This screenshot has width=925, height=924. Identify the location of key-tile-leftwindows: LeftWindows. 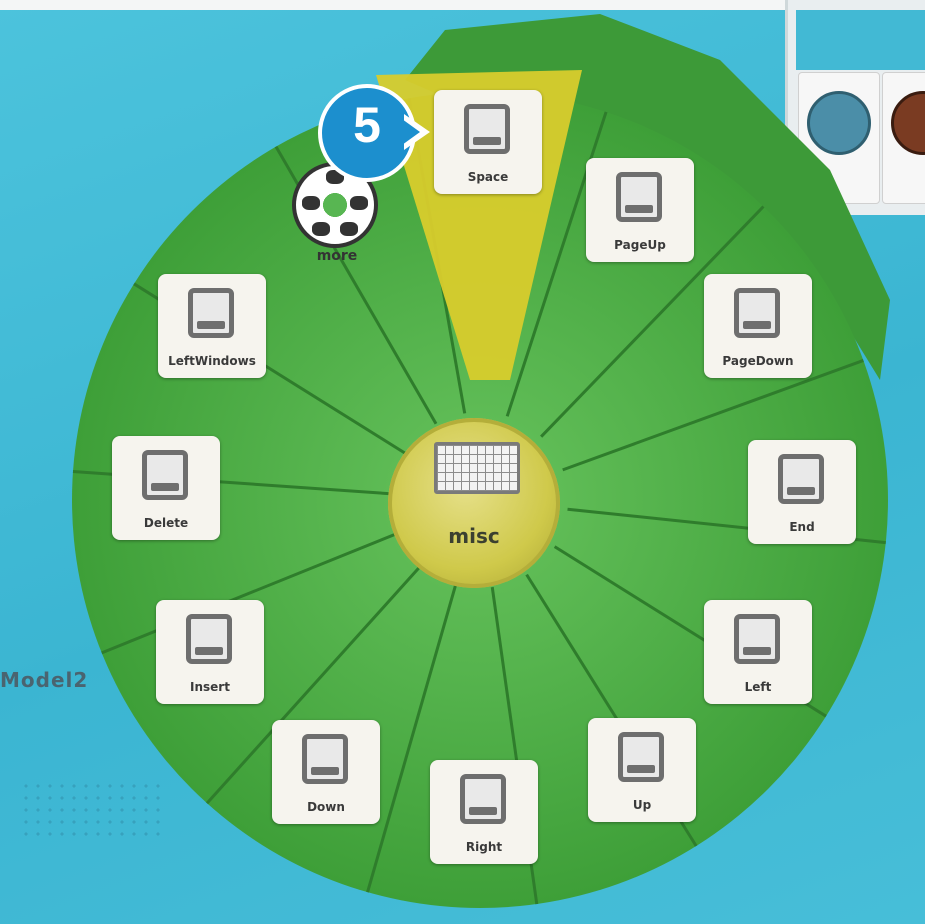
(212, 326).